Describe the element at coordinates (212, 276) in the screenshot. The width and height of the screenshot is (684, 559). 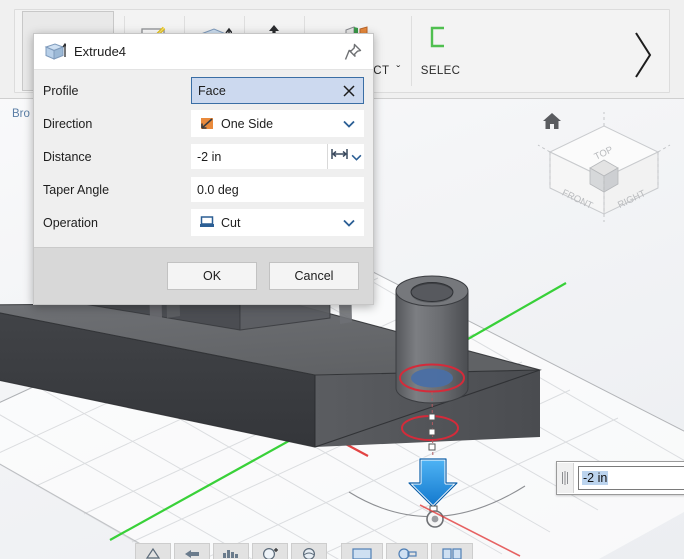
I see `ok-button: OK` at that location.